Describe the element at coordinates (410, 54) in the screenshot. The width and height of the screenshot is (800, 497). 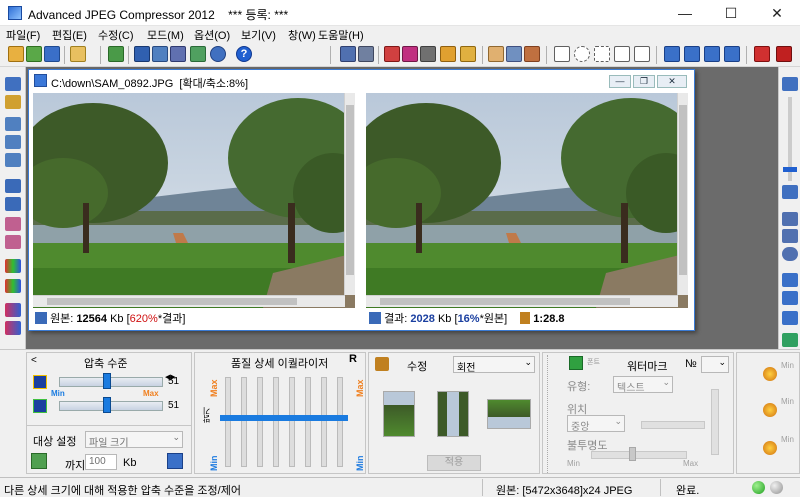
I see `red-eye-icon` at that location.